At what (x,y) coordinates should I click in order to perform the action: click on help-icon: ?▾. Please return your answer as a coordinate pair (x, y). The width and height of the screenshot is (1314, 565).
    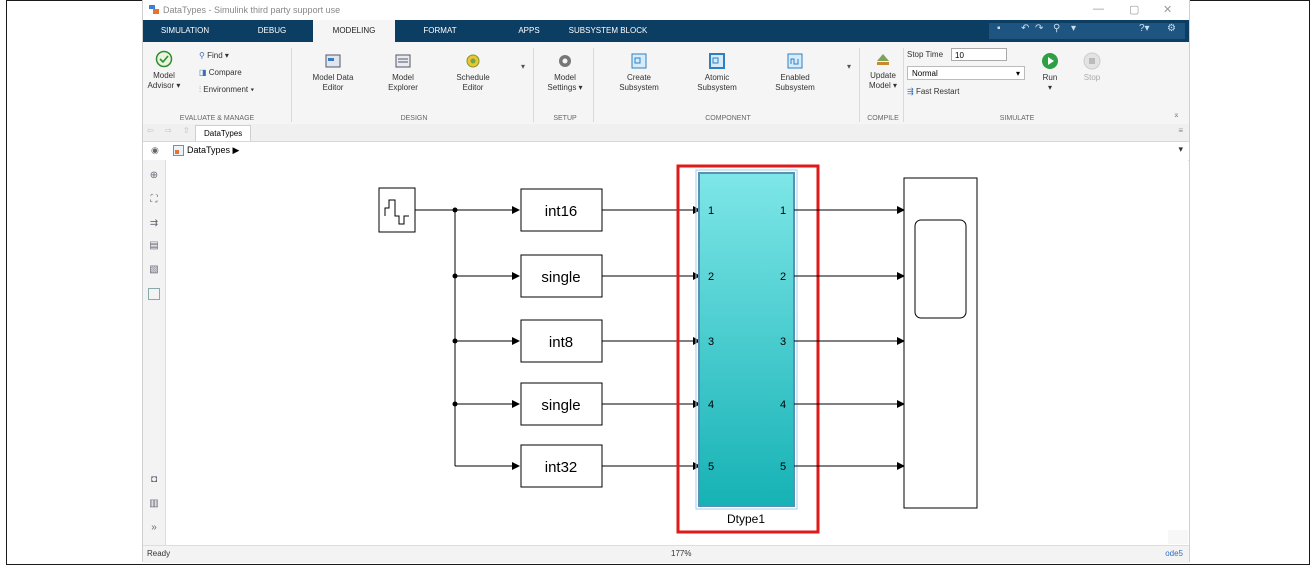
    Looking at the image, I should click on (1144, 30).